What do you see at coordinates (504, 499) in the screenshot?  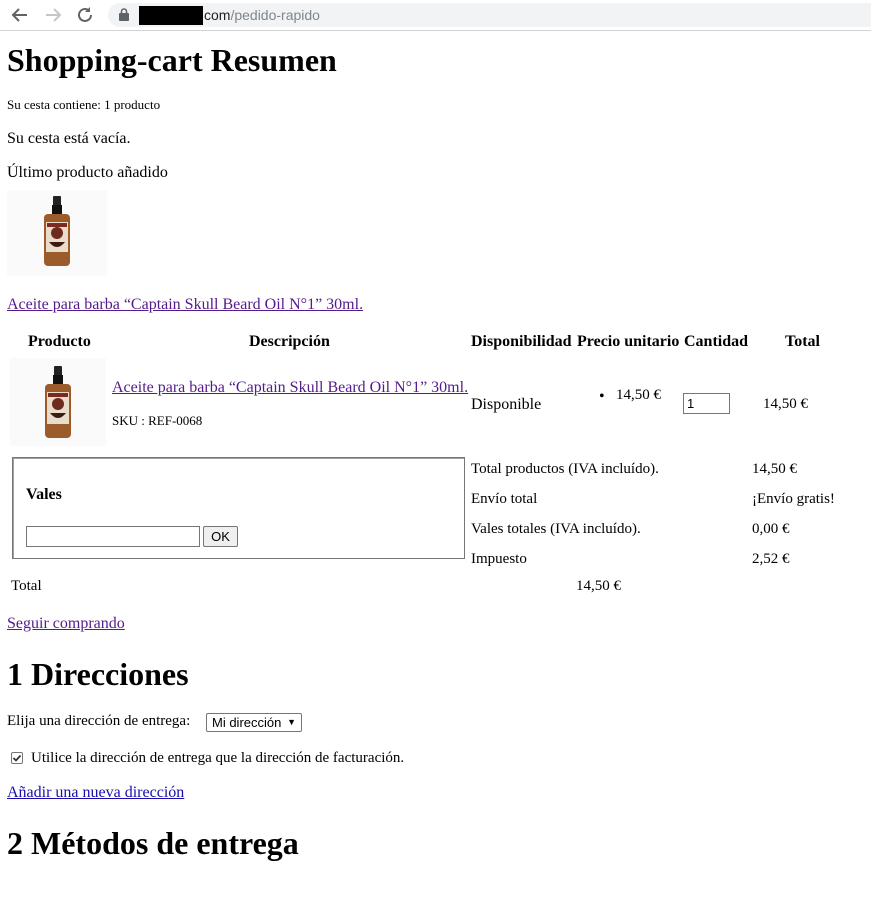 I see `summary-shipping-label: Envío total` at bounding box center [504, 499].